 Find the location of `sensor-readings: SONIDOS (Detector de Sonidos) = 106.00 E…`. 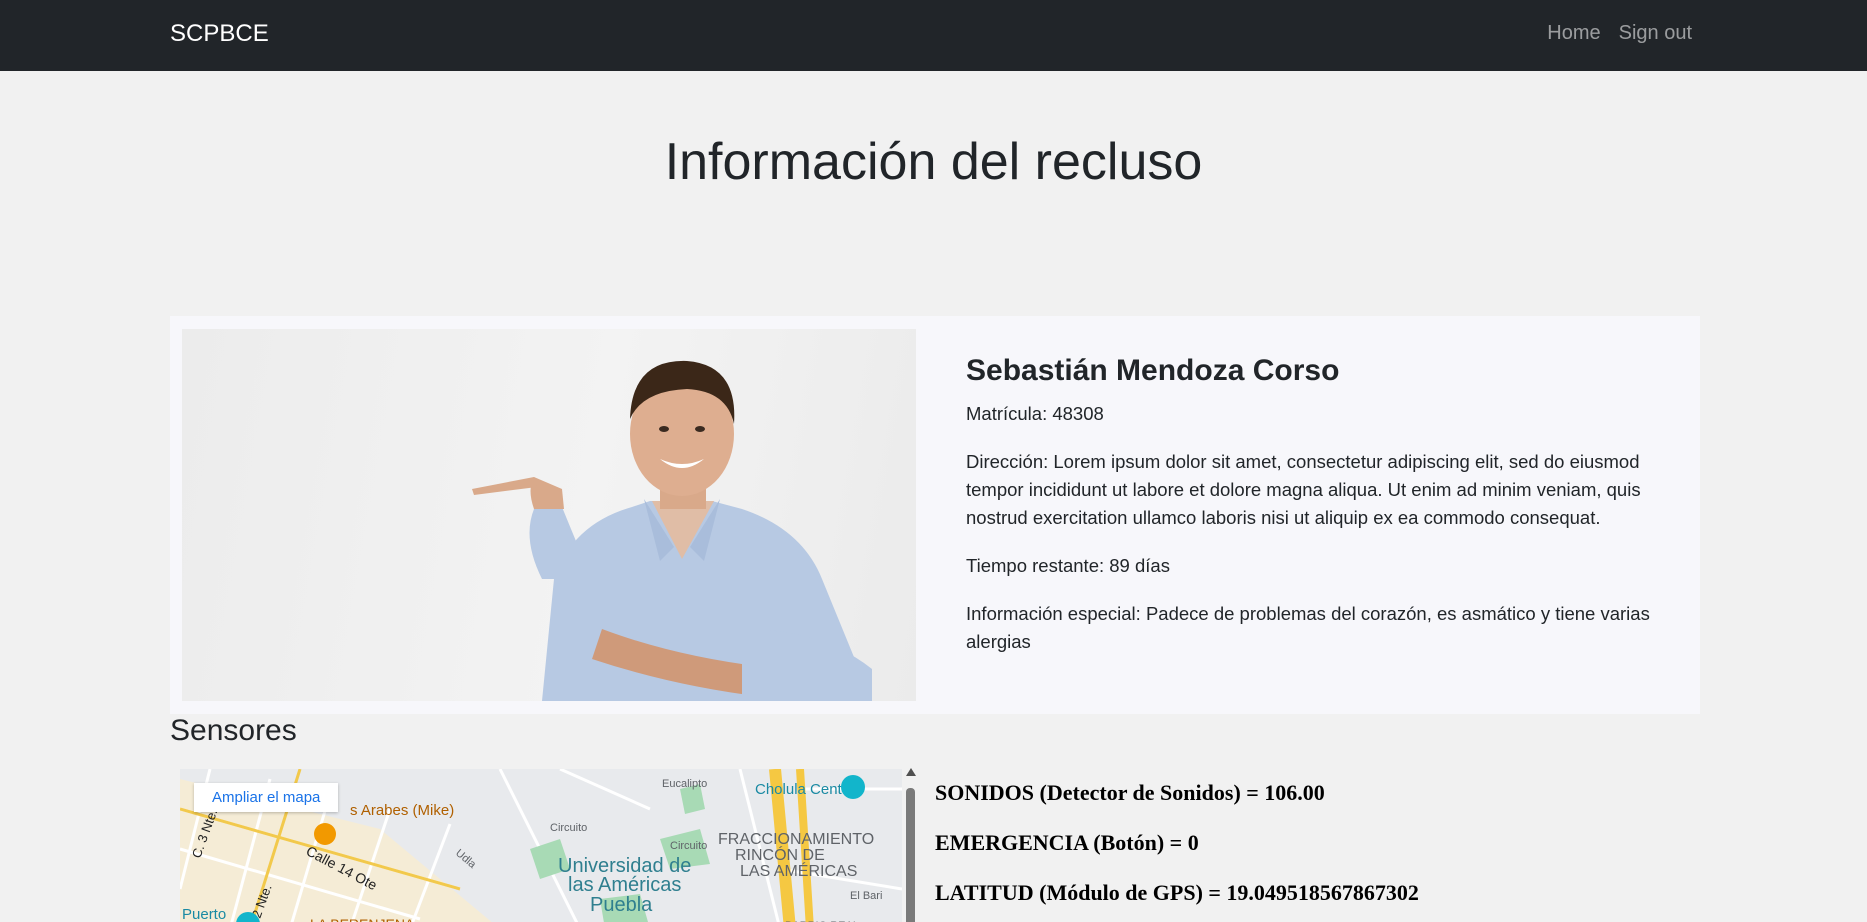

sensor-readings: SONIDOS (Detector de Sonidos) = 106.00 E… is located at coordinates (1177, 851).